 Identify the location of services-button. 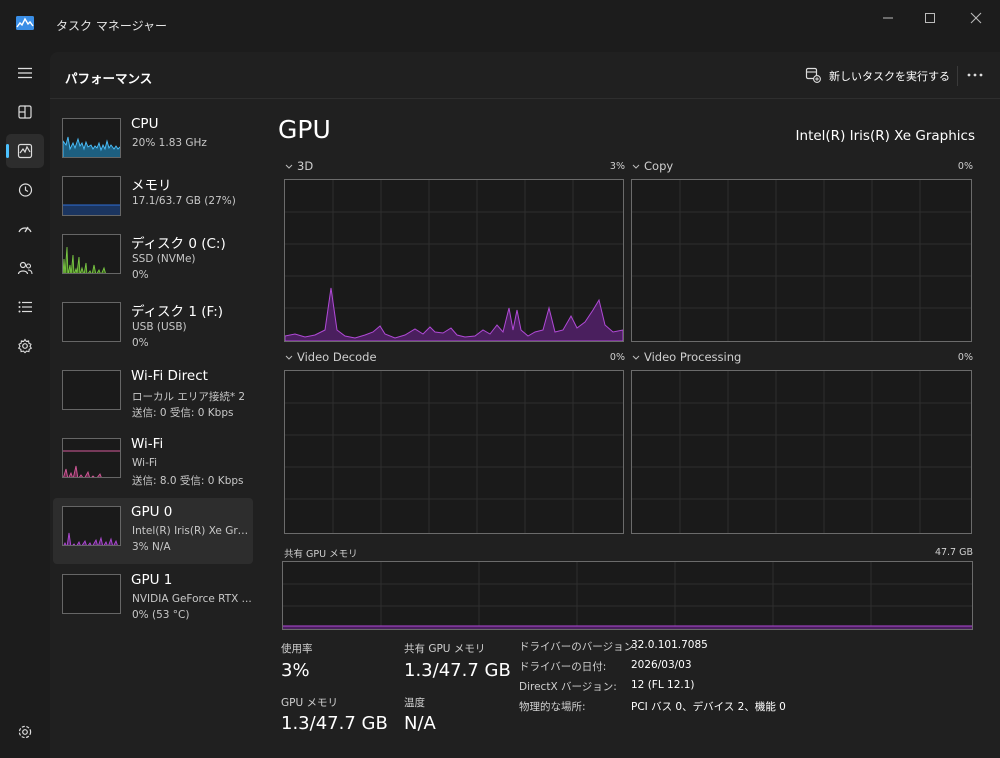
(25, 346).